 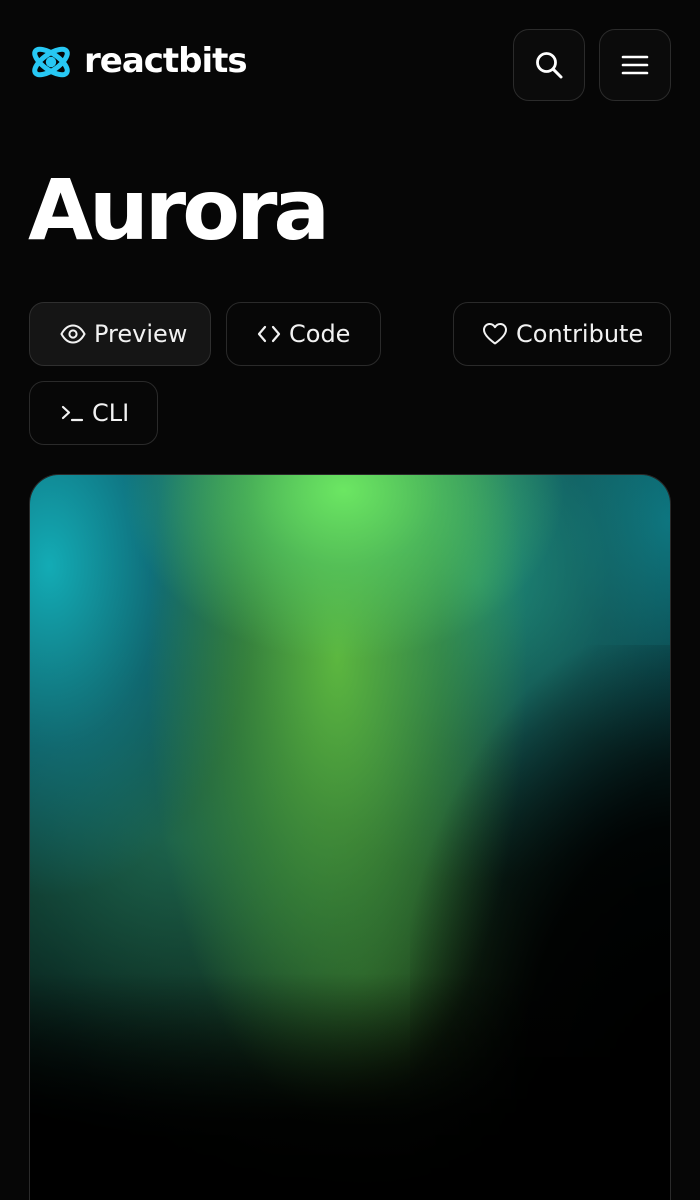 I want to click on tab-cli-label: CLI, so click(x=111, y=413).